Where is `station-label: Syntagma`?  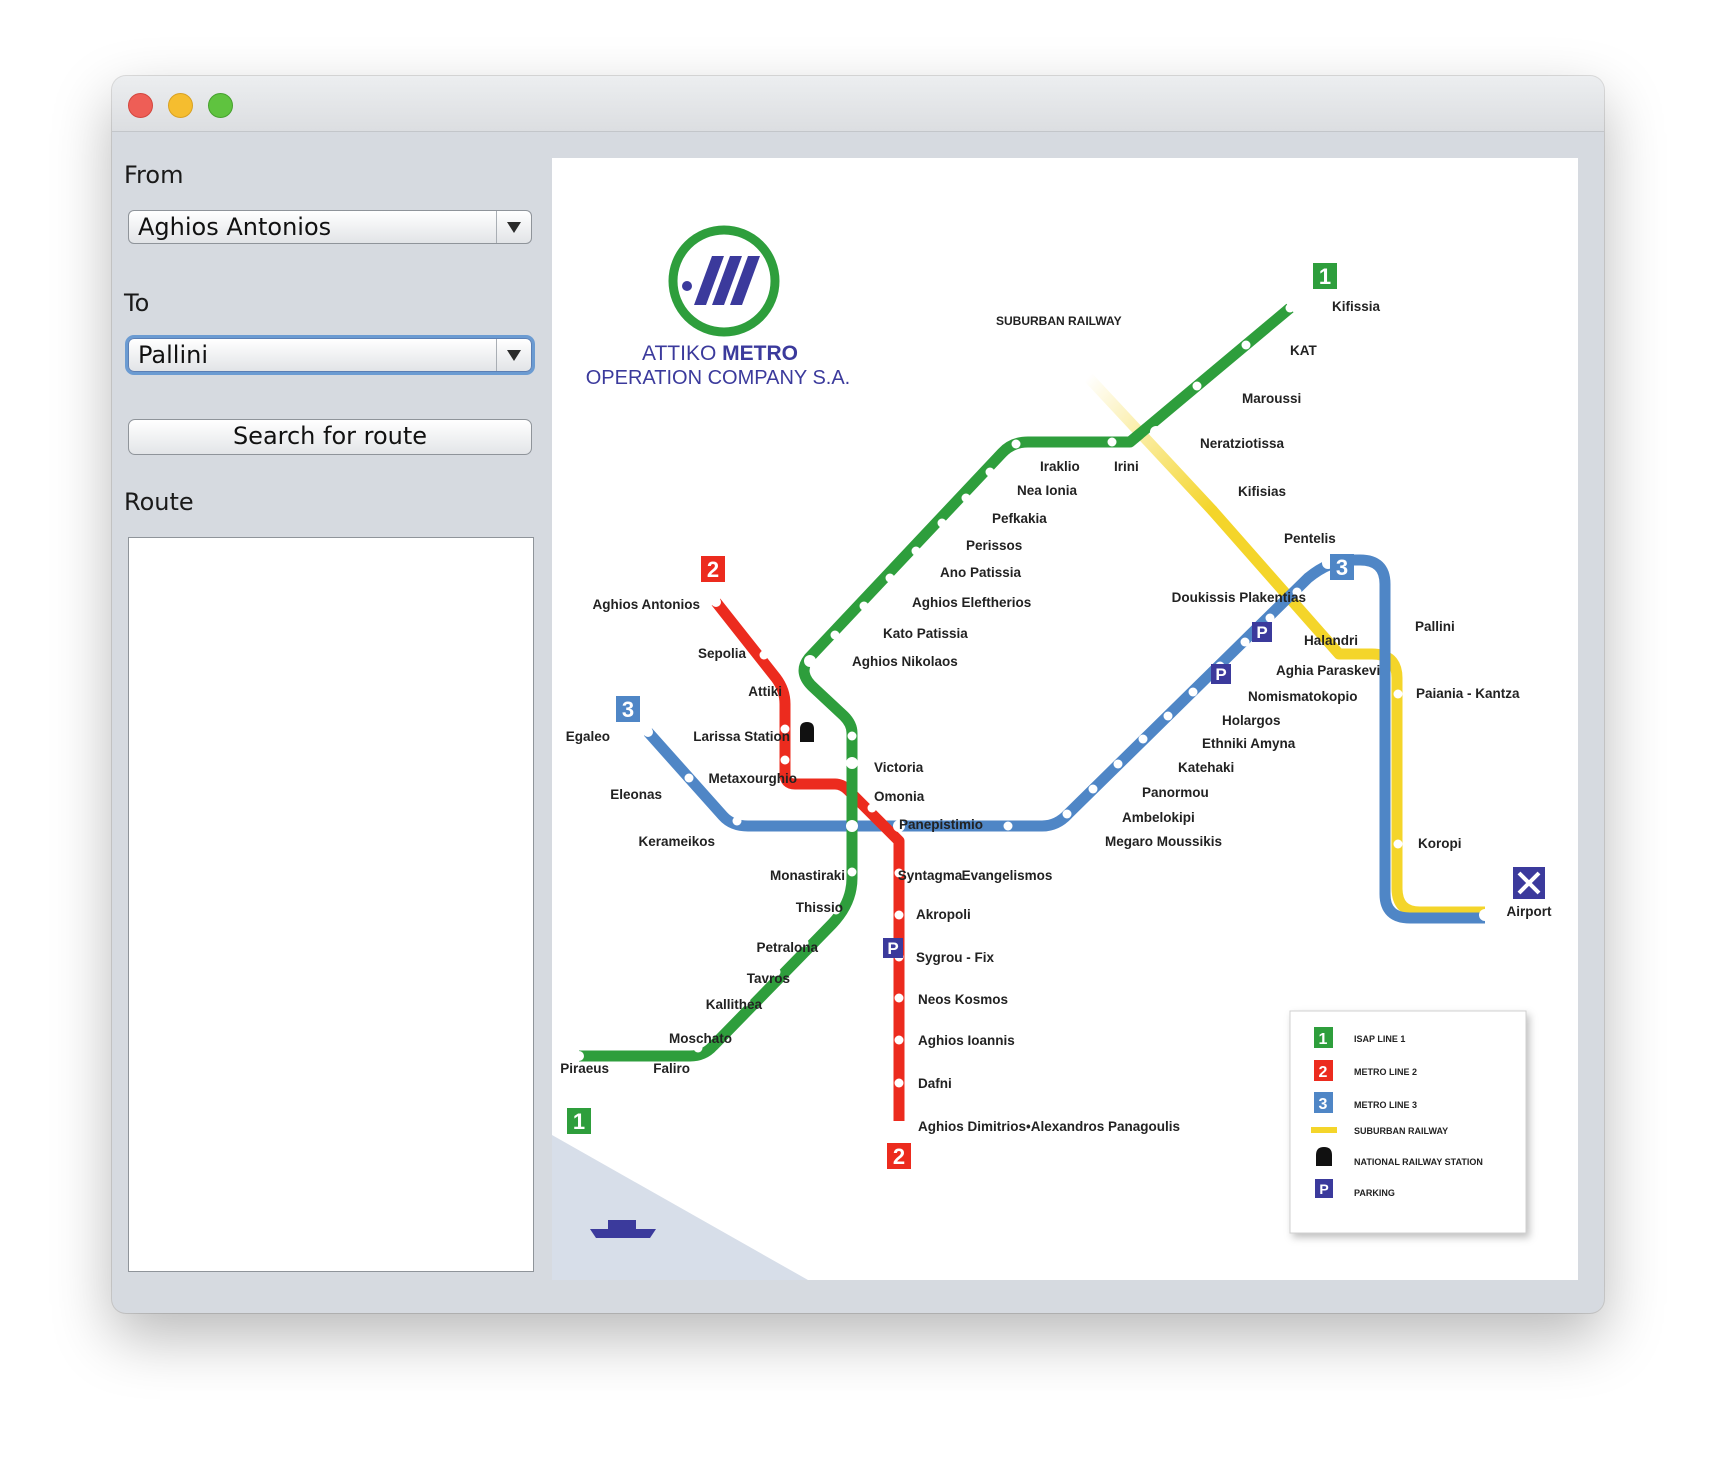
station-label: Syntagma is located at coordinates (930, 875).